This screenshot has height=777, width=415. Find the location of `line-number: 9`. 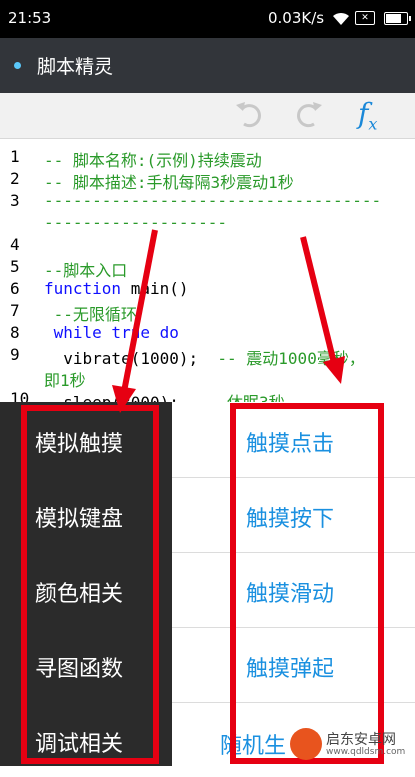

line-number: 9 is located at coordinates (15, 354).